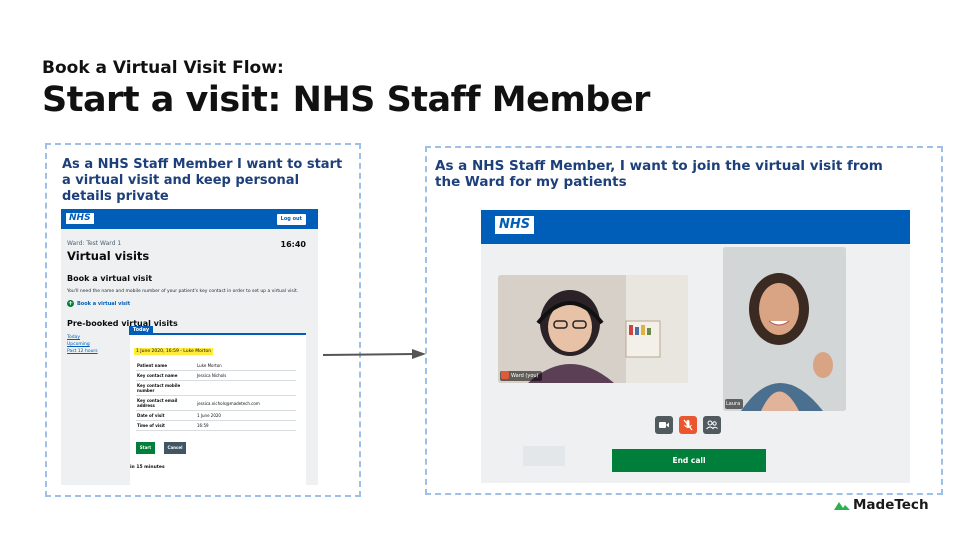 Image resolution: width=960 pixels, height=540 pixels. What do you see at coordinates (203, 425) in the screenshot?
I see `detail-value: 16:59` at bounding box center [203, 425].